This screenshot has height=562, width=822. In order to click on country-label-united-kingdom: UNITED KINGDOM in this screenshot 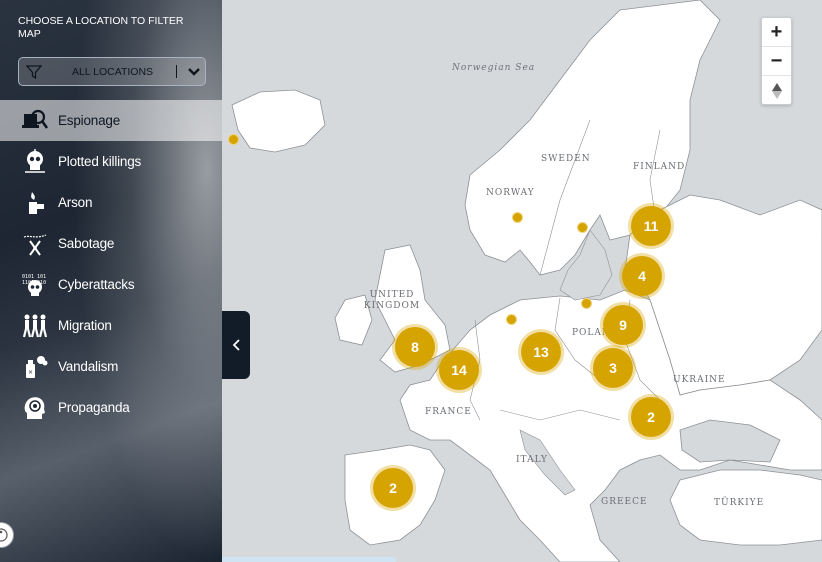, I will do `click(392, 300)`.